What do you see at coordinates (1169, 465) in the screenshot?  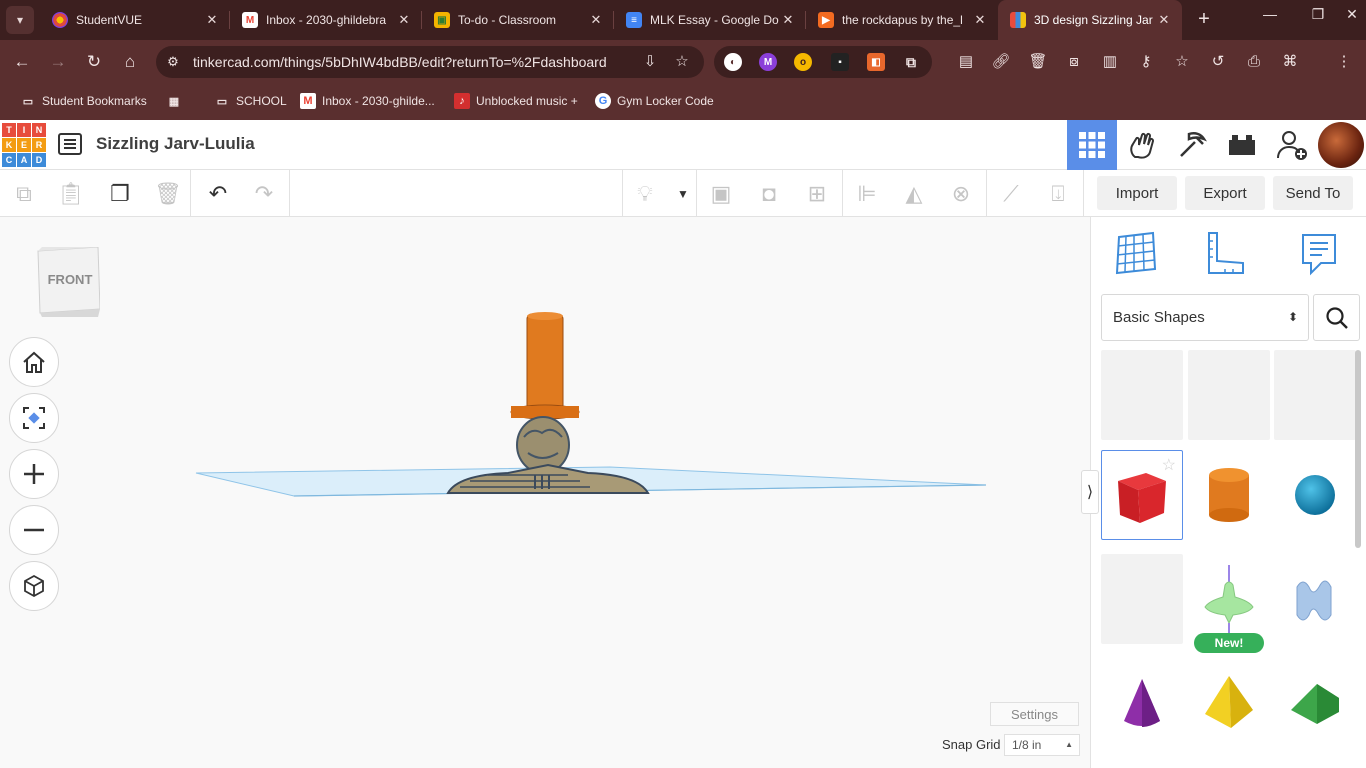 I see `favorite-star-icon: ☆` at bounding box center [1169, 465].